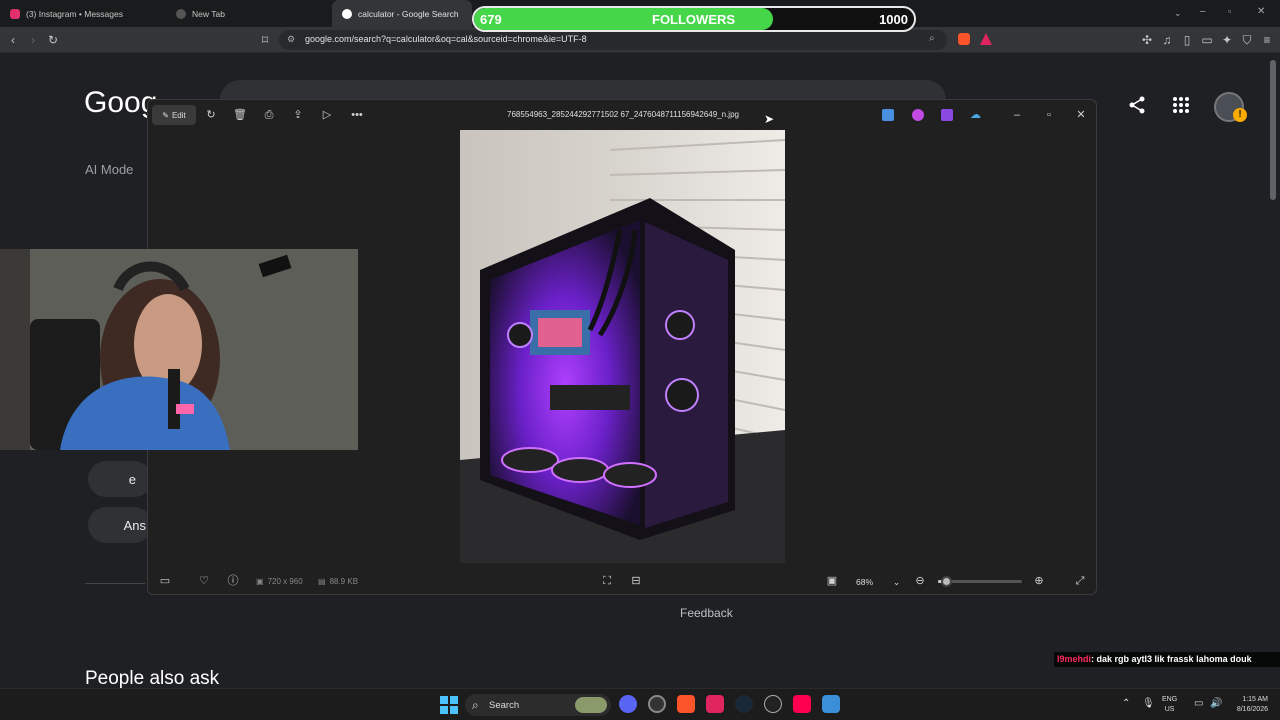 This screenshot has height=720, width=1280. What do you see at coordinates (877, 582) in the screenshot?
I see `zoom-dropdown: 68% ⌄` at bounding box center [877, 582].